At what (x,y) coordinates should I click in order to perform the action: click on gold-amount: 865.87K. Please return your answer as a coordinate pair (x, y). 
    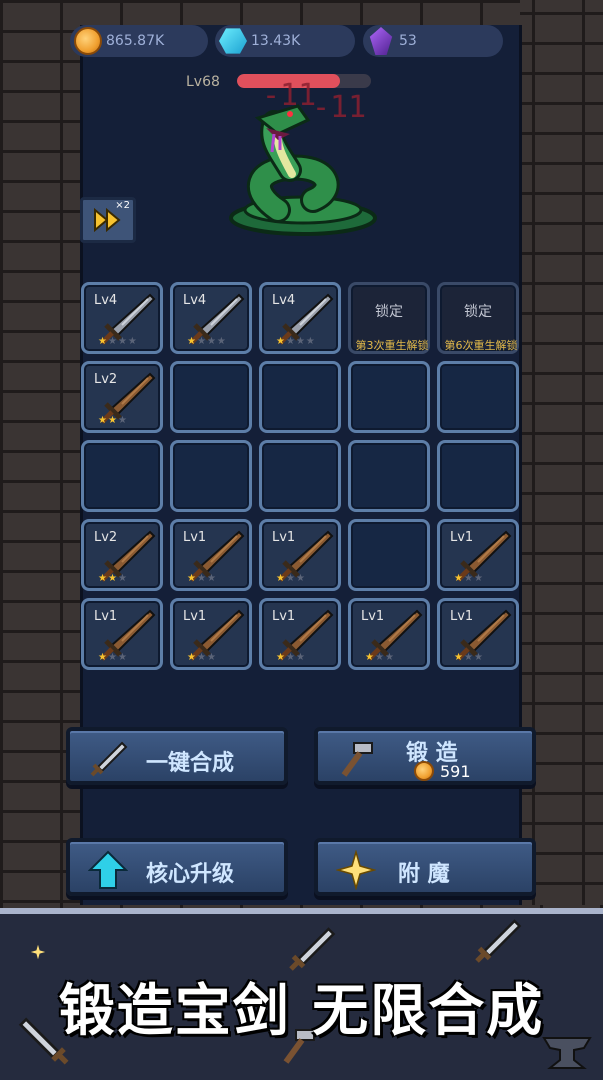
    Looking at the image, I should click on (135, 41).